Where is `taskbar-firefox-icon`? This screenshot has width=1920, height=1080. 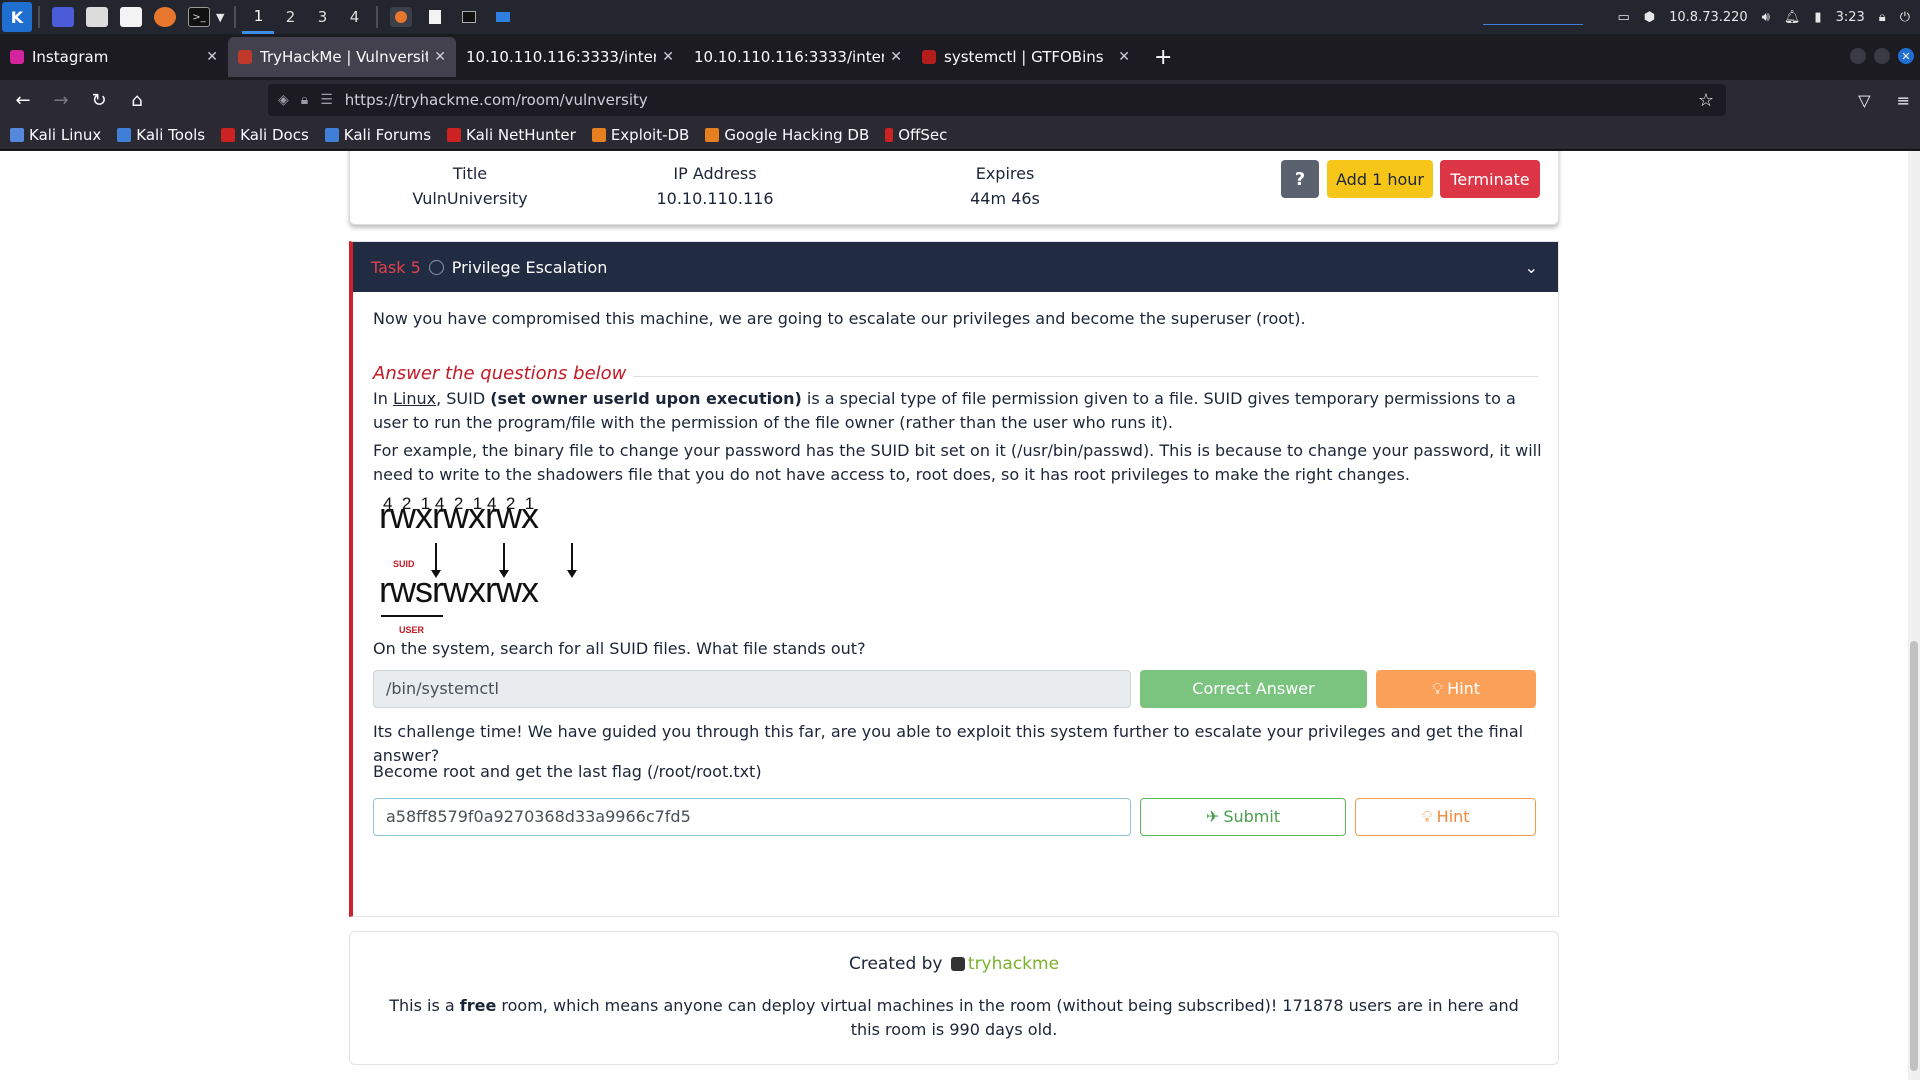
taskbar-firefox-icon is located at coordinates (401, 17).